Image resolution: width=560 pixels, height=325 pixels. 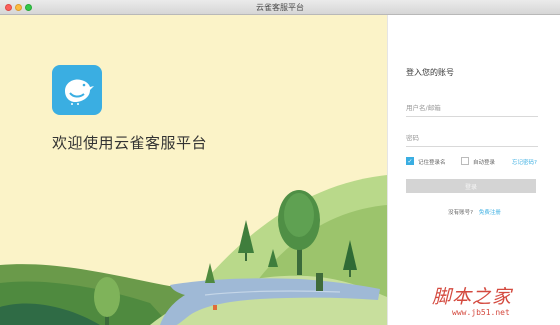 I want to click on register-row: 没有账号? 免费注册, so click(x=474, y=212).